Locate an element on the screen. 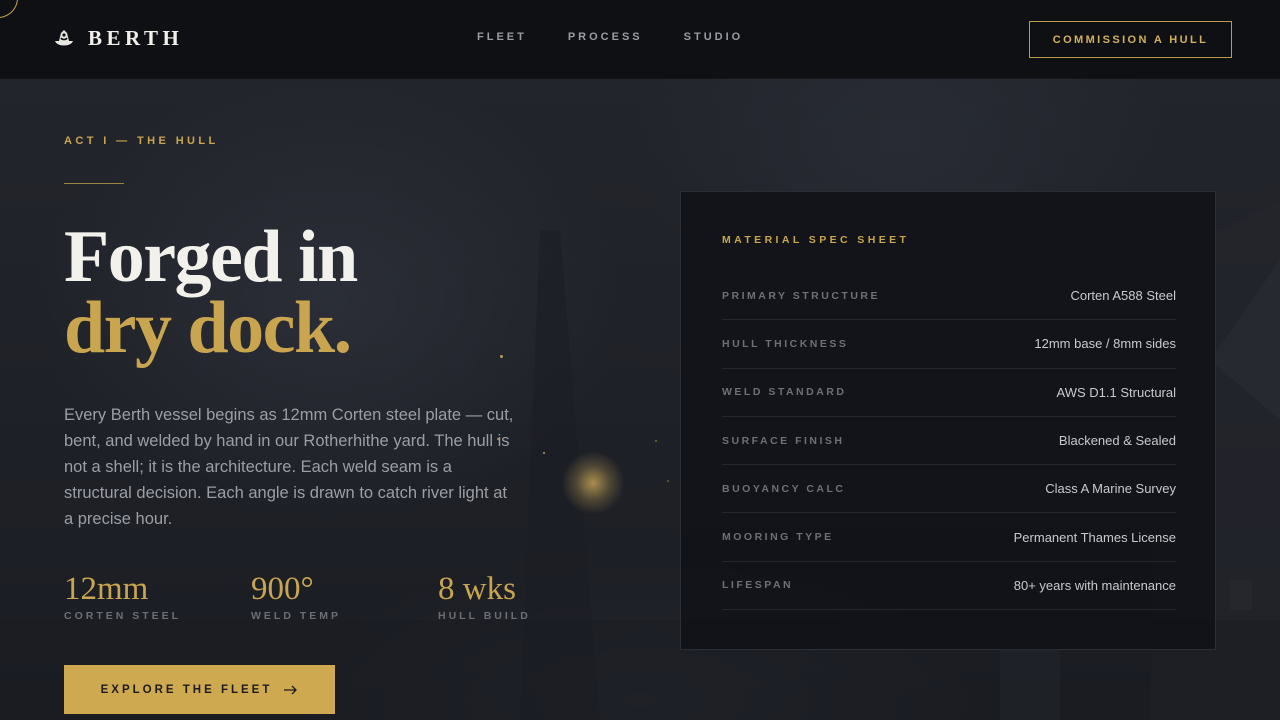 The height and width of the screenshot is (720, 1280). lamp-glow is located at coordinates (593, 483).